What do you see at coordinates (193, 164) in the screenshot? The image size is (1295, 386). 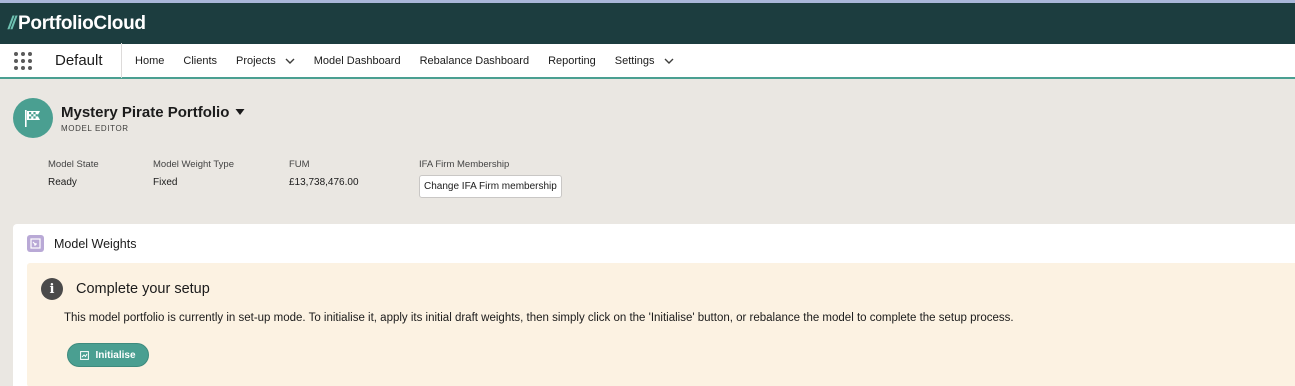 I see `field-label: Model Weight Type` at bounding box center [193, 164].